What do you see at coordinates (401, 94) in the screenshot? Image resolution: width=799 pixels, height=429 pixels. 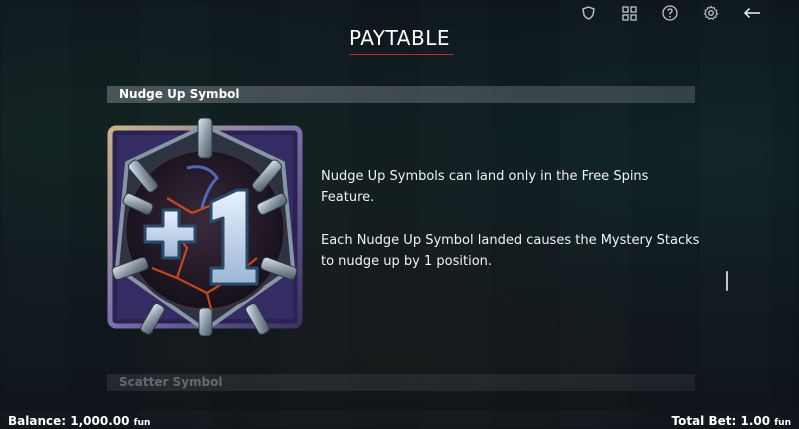 I see `section-header-nudge-up: Nudge Up Symbol` at bounding box center [401, 94].